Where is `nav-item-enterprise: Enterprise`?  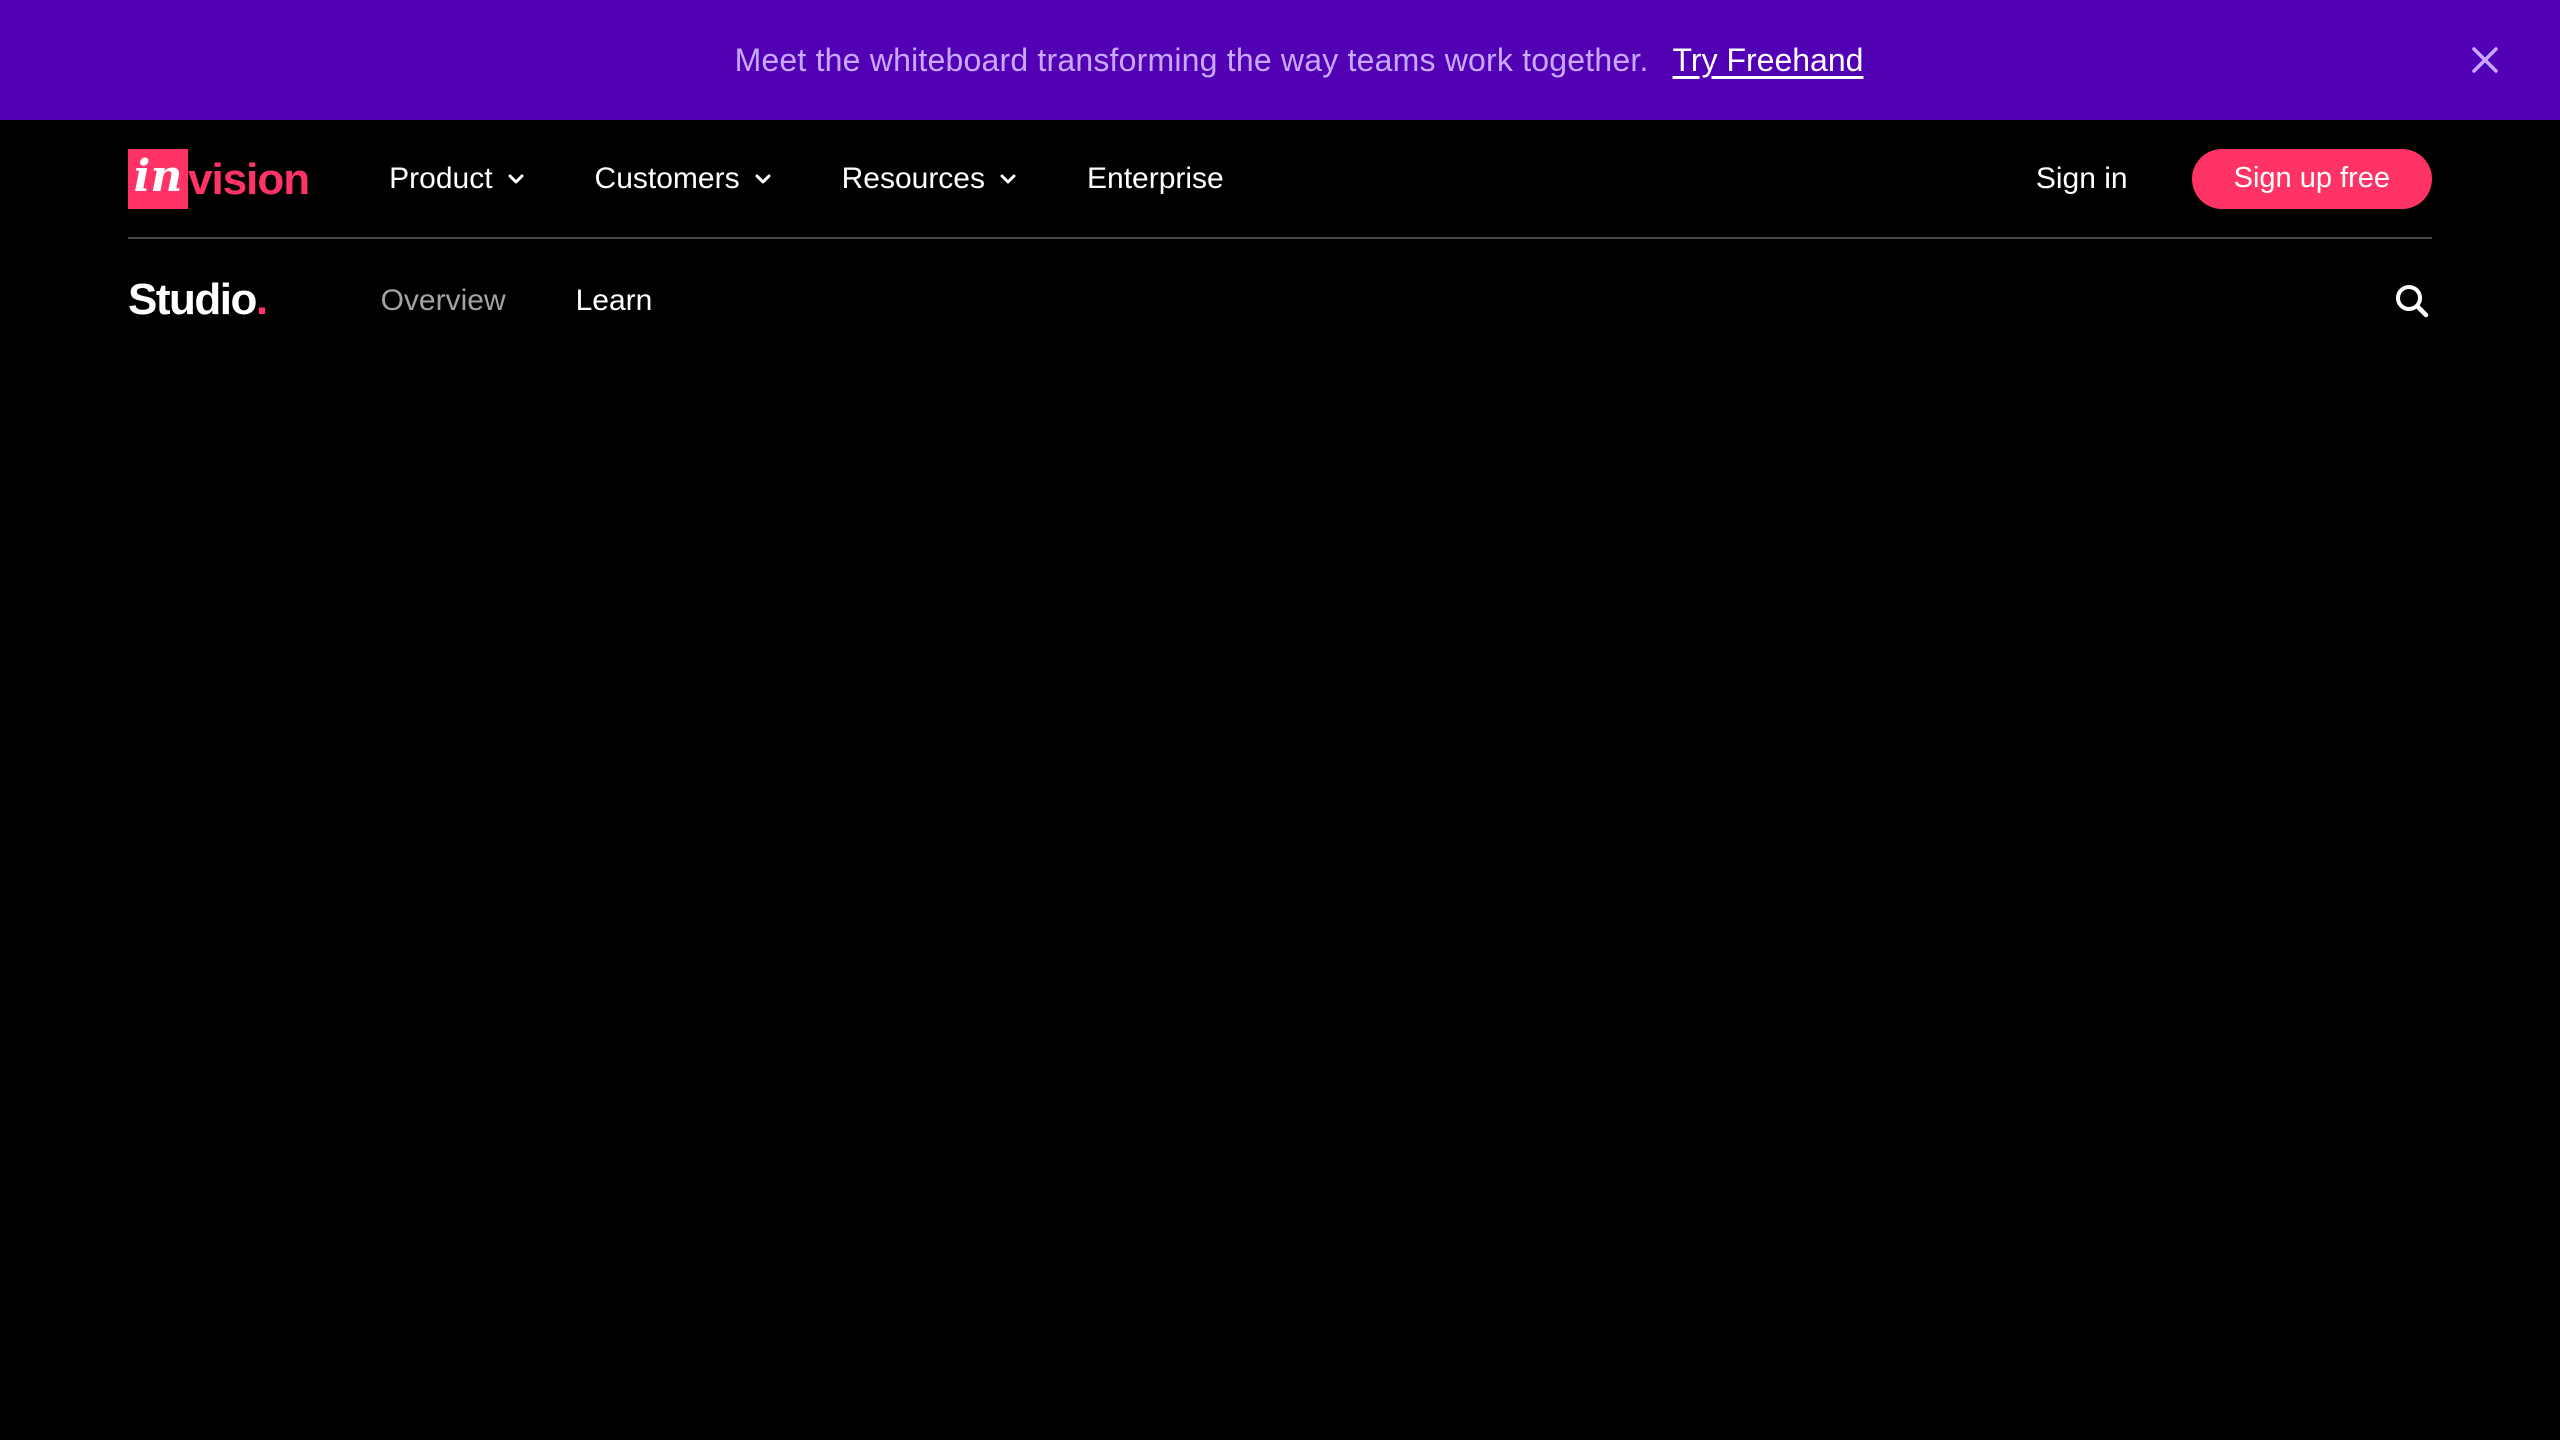 nav-item-enterprise: Enterprise is located at coordinates (1155, 179).